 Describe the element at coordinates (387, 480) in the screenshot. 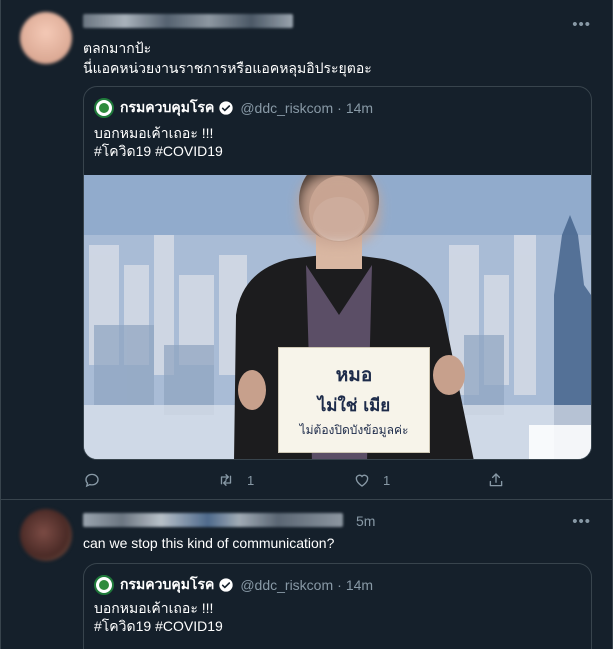

I see `like-count: 1` at that location.